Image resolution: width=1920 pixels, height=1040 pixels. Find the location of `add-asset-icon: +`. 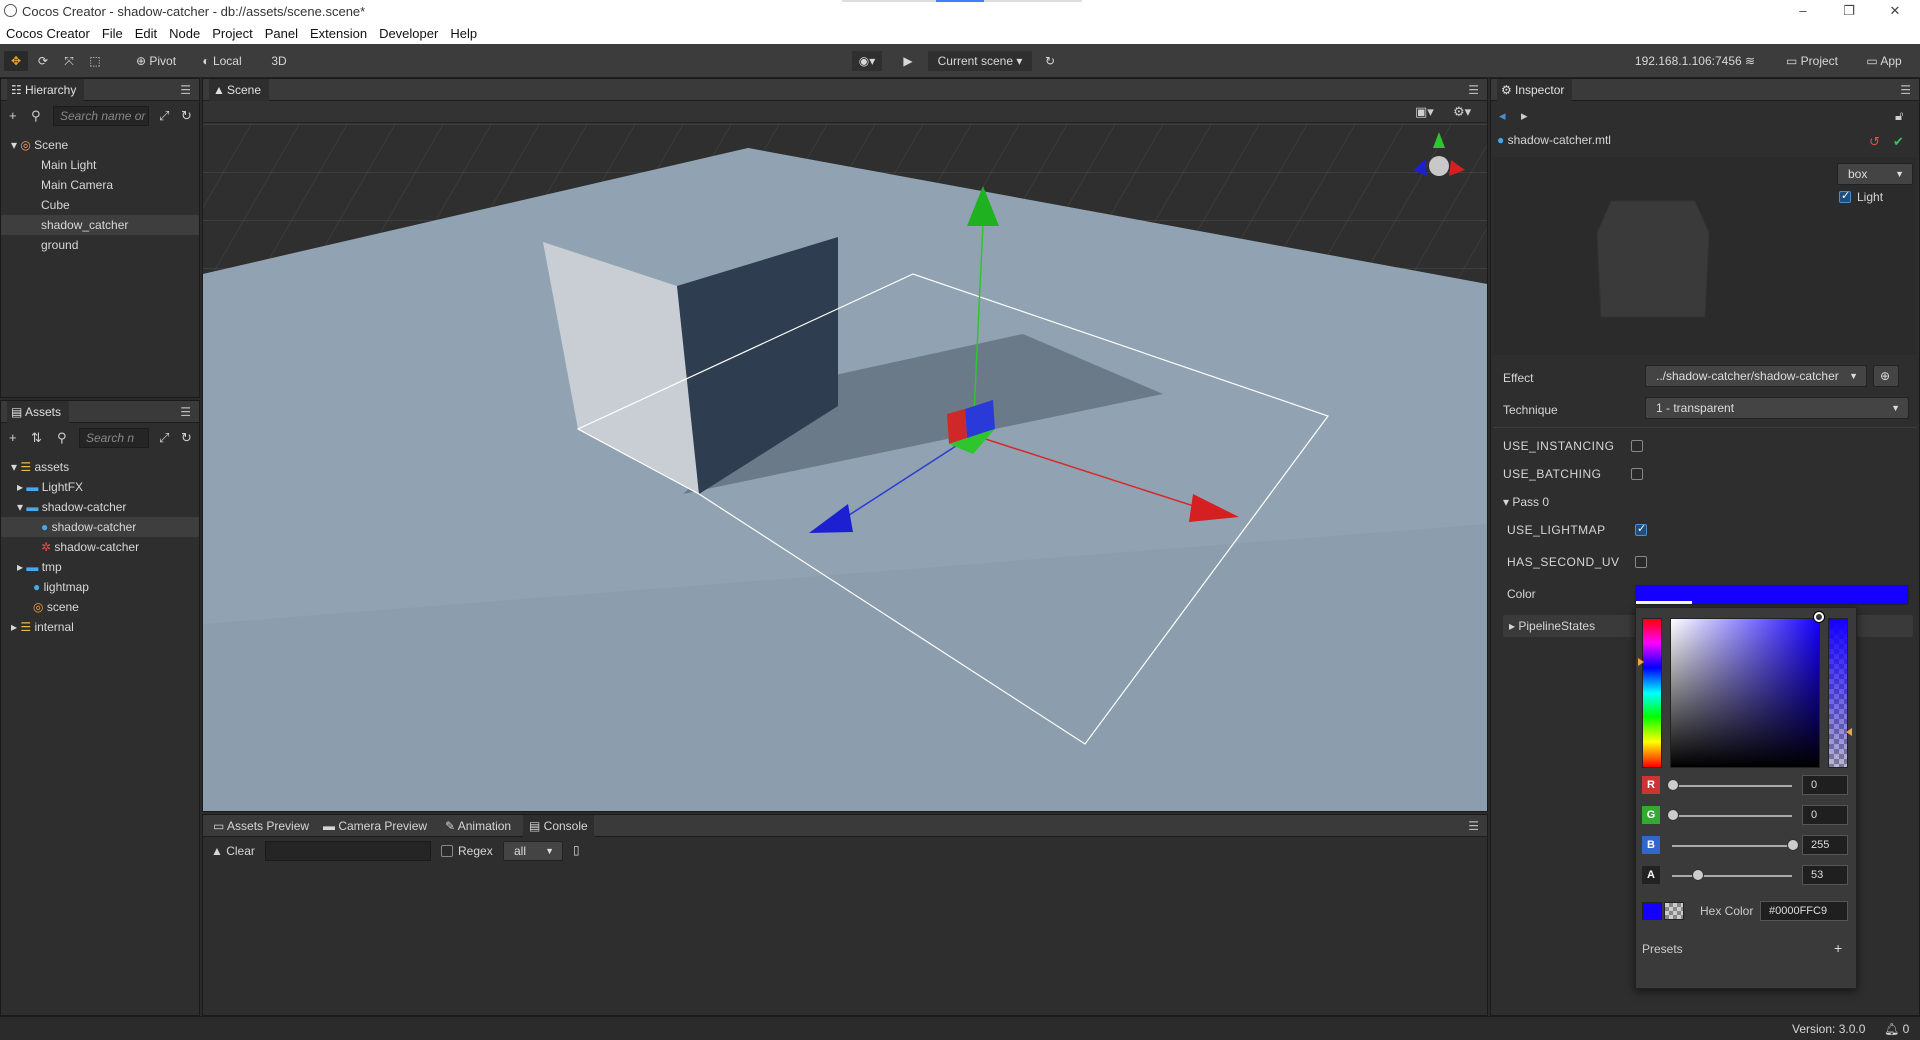

add-asset-icon: + is located at coordinates (13, 438).